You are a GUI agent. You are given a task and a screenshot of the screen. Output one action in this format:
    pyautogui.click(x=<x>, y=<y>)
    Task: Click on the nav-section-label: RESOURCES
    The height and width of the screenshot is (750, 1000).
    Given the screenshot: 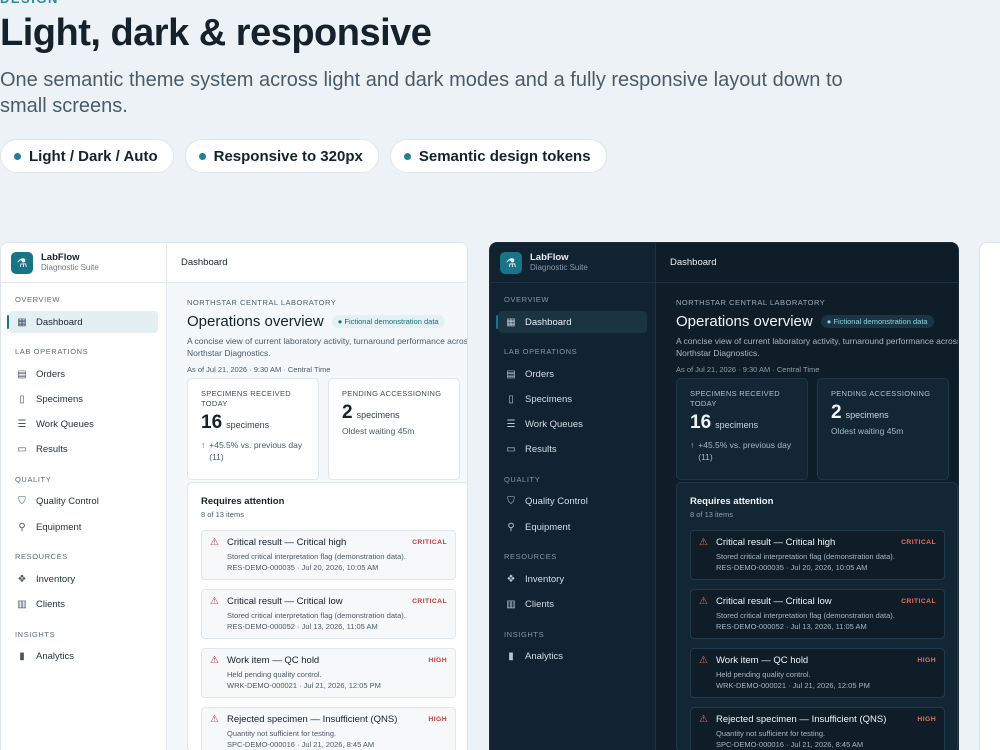 What is the action you would take?
    pyautogui.click(x=530, y=557)
    